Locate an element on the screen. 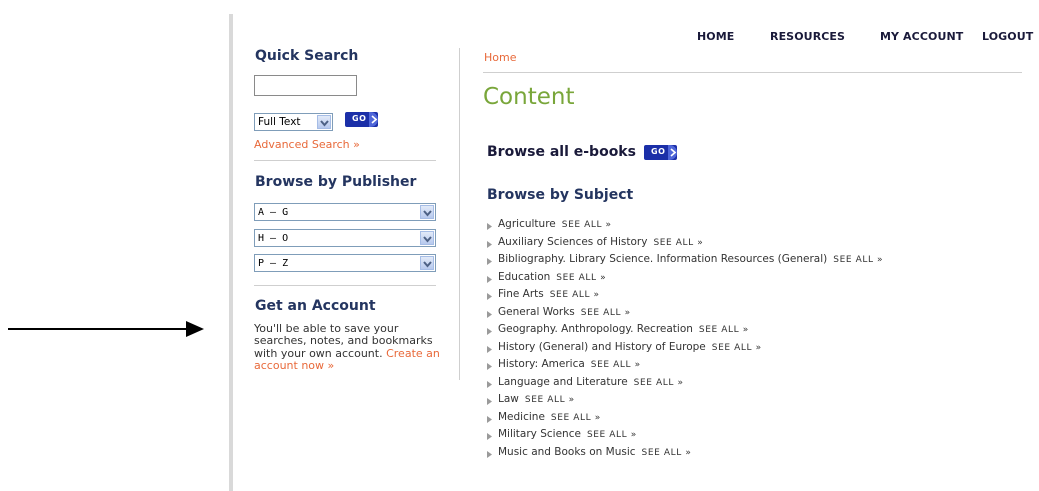 This screenshot has height=491, width=1039. subject-name: Military Science is located at coordinates (539, 434).